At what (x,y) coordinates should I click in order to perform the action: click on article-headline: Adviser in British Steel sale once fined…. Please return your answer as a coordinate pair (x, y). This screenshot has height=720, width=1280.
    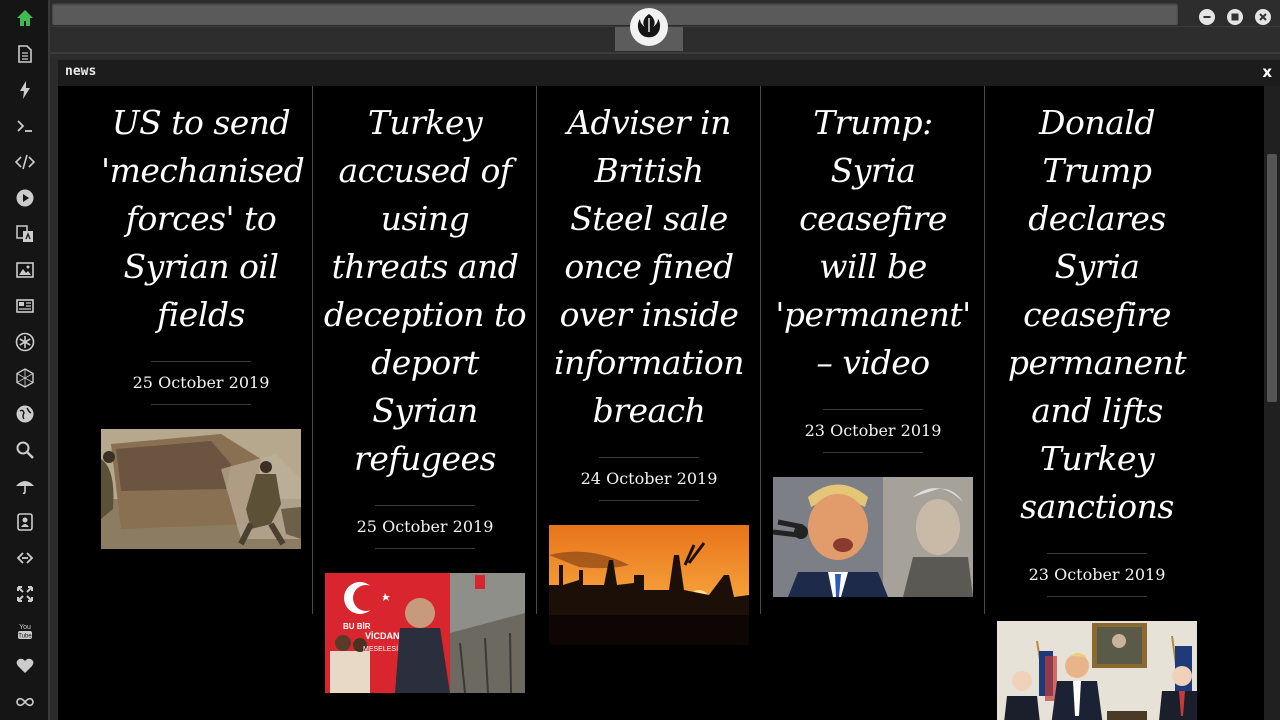
    Looking at the image, I should click on (649, 267).